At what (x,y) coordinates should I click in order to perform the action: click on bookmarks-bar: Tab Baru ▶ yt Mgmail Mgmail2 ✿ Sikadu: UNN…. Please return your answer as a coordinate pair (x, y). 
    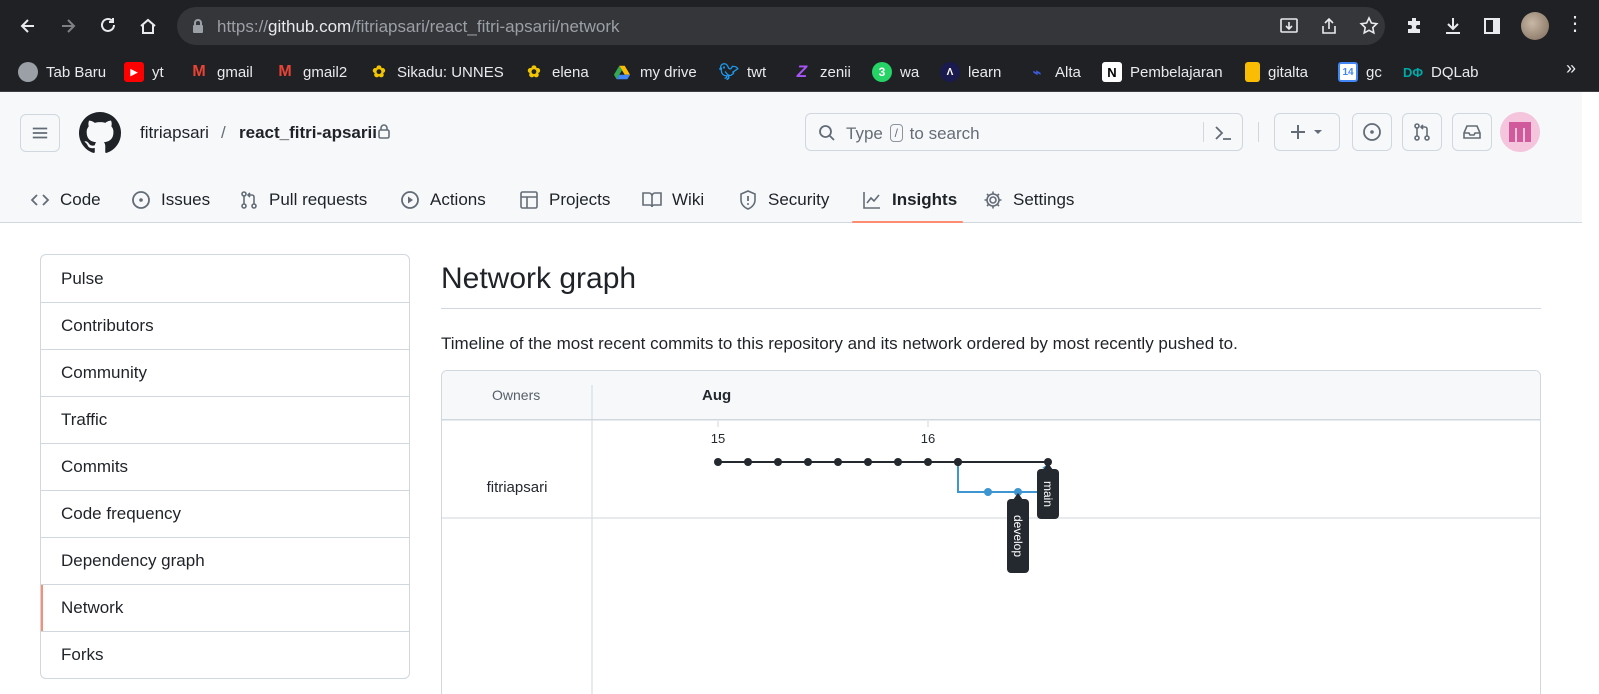
    Looking at the image, I should click on (799, 72).